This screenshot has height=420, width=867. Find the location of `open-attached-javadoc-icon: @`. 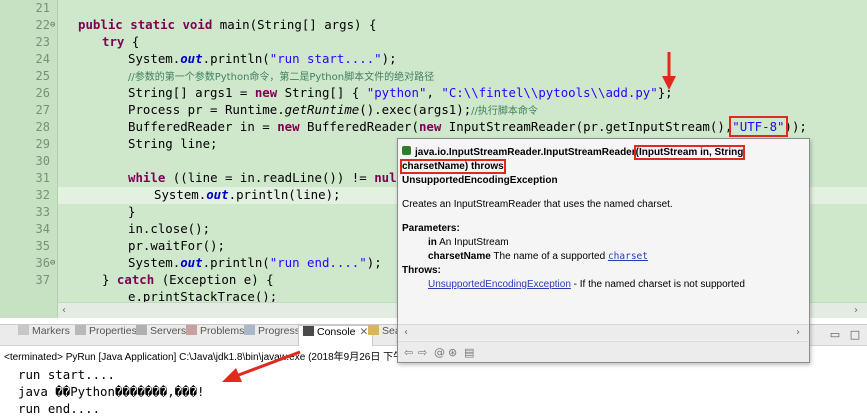

open-attached-javadoc-icon: @ is located at coordinates (439, 352).